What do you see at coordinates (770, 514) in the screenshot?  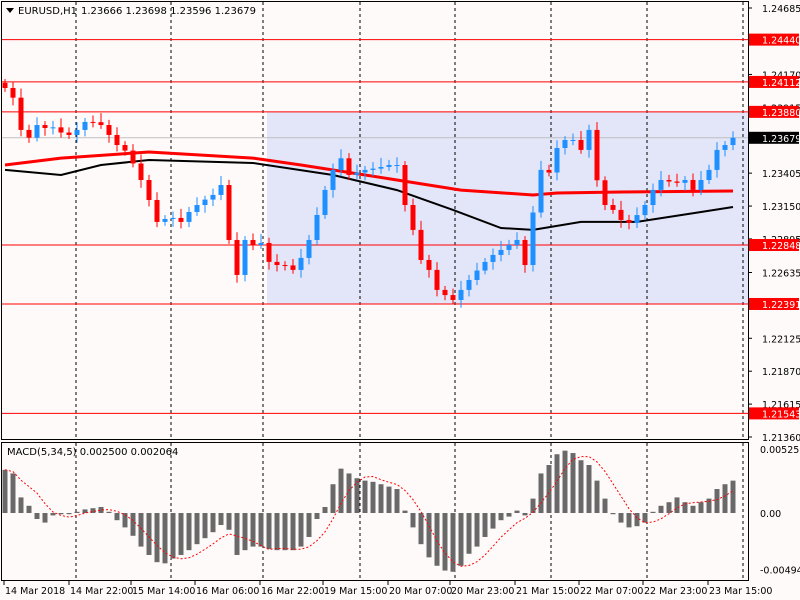 I see `macd-tick-label: 0.00` at bounding box center [770, 514].